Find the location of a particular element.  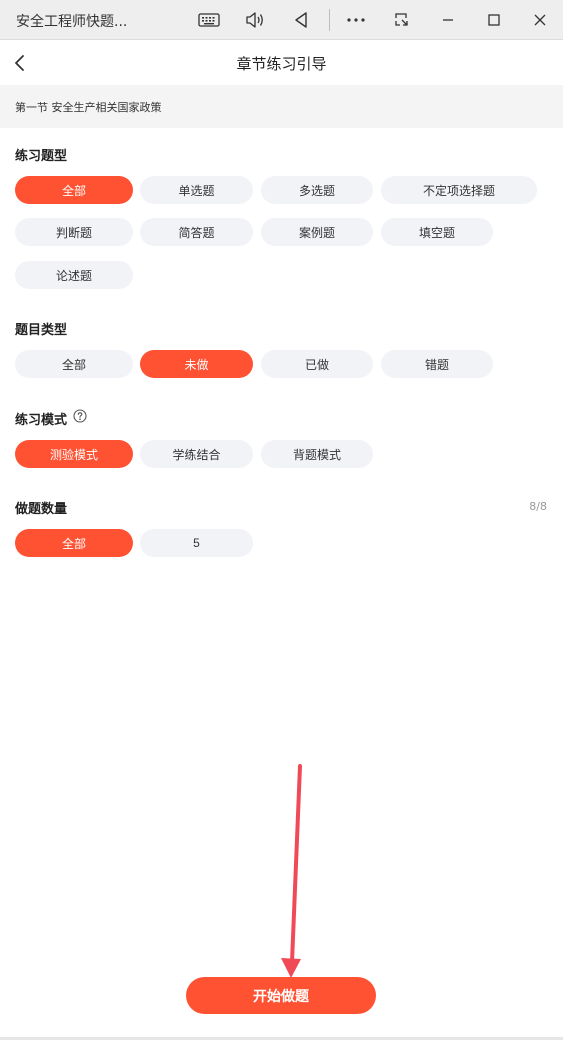

practice-type-option-case: 案例题 is located at coordinates (317, 232).